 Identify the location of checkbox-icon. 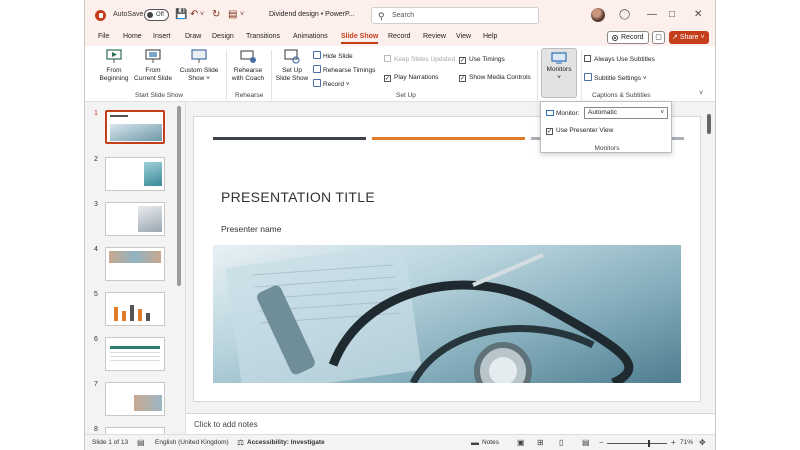
(587, 58).